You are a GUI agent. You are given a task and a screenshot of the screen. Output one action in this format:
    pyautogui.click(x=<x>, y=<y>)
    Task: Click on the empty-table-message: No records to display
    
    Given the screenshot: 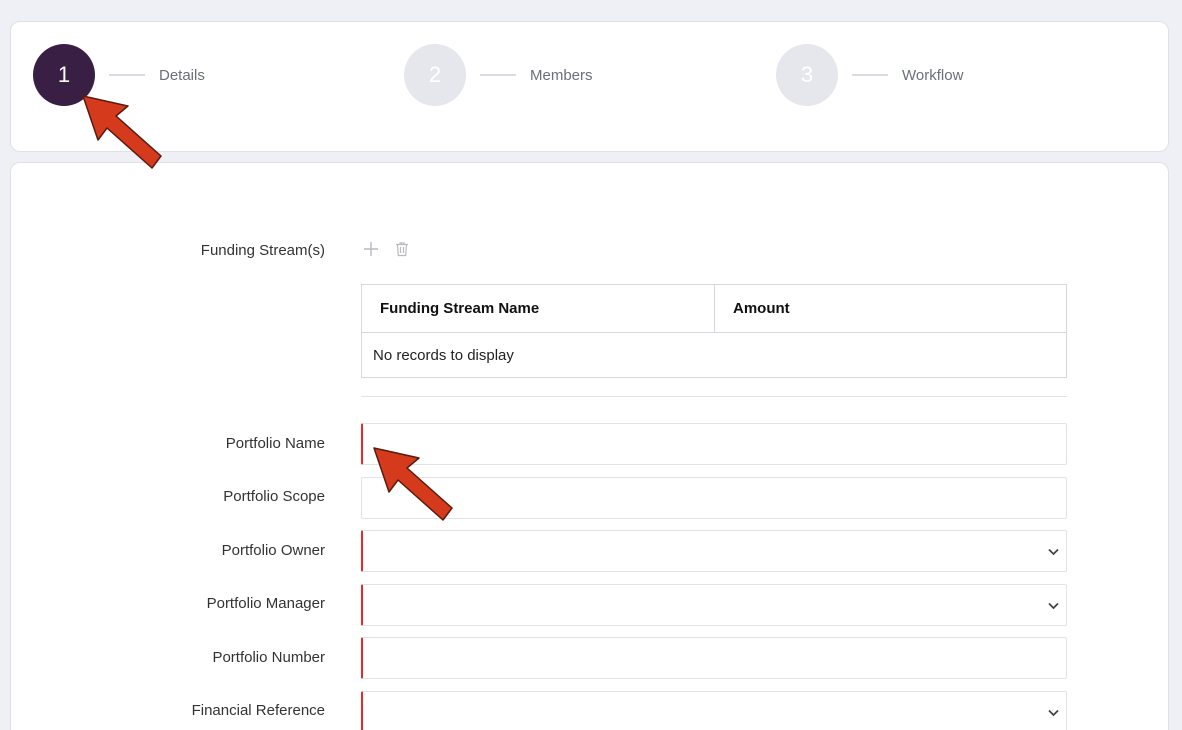 What is the action you would take?
    pyautogui.click(x=443, y=355)
    